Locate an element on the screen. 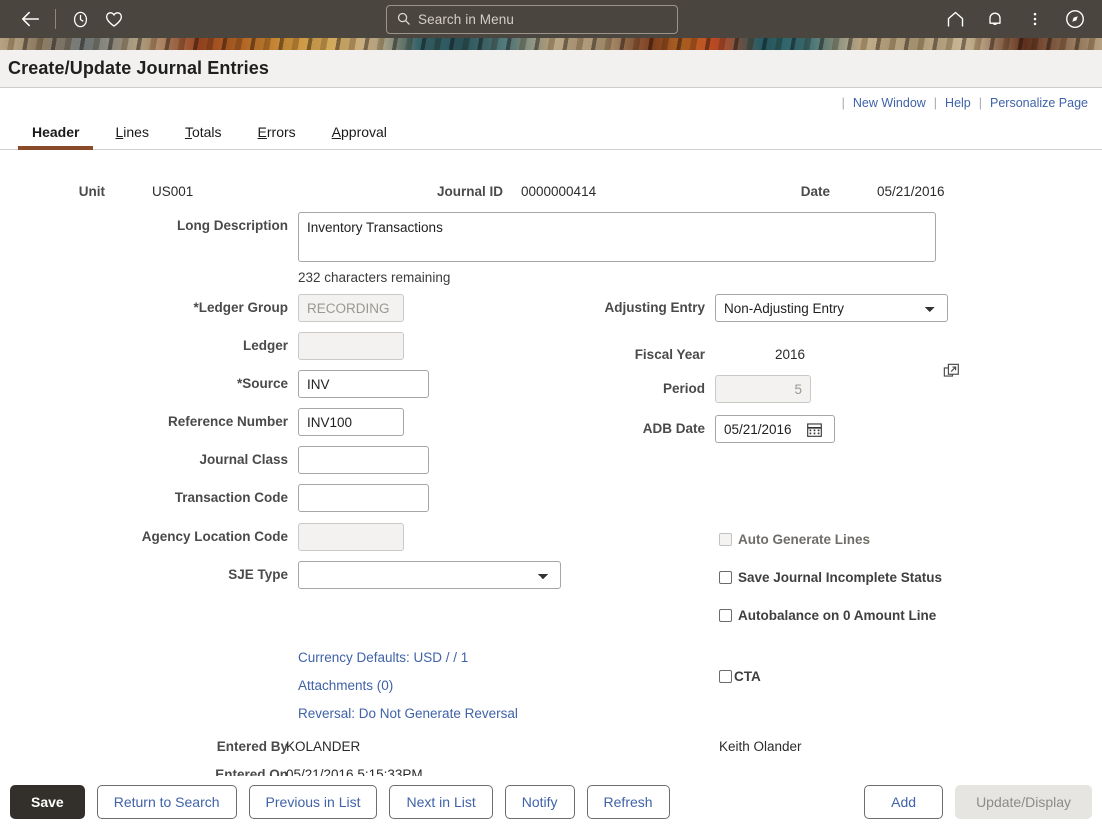 This screenshot has width=1102, height=828. tab-totals-accesskey: T is located at coordinates (188, 132).